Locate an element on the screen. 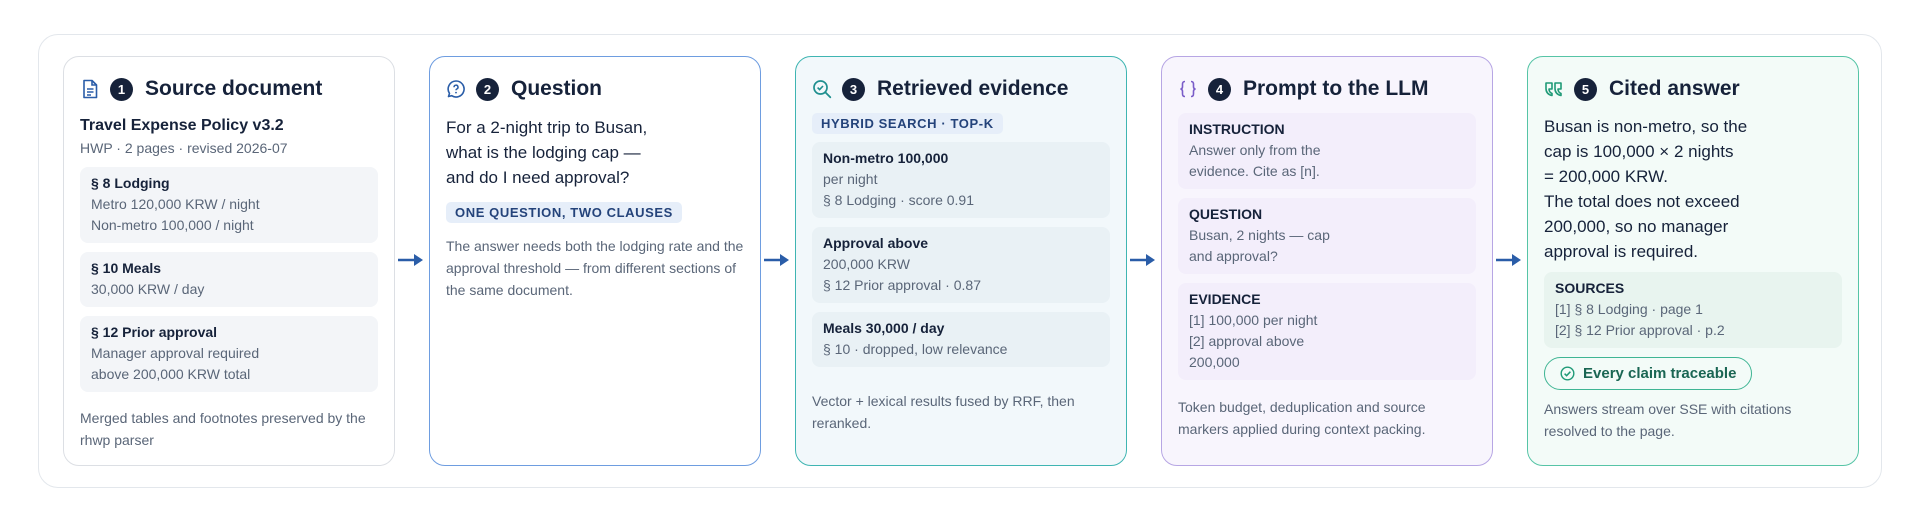  question-line: For a 2-night trip to Busan, is located at coordinates (547, 127).